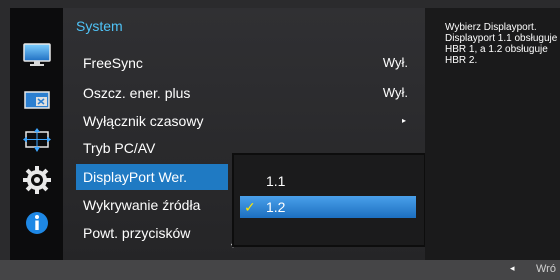 The width and height of the screenshot is (560, 280). Describe the element at coordinates (135, 177) in the screenshot. I see `menu-item-label: DisplayPort Wer.` at that location.